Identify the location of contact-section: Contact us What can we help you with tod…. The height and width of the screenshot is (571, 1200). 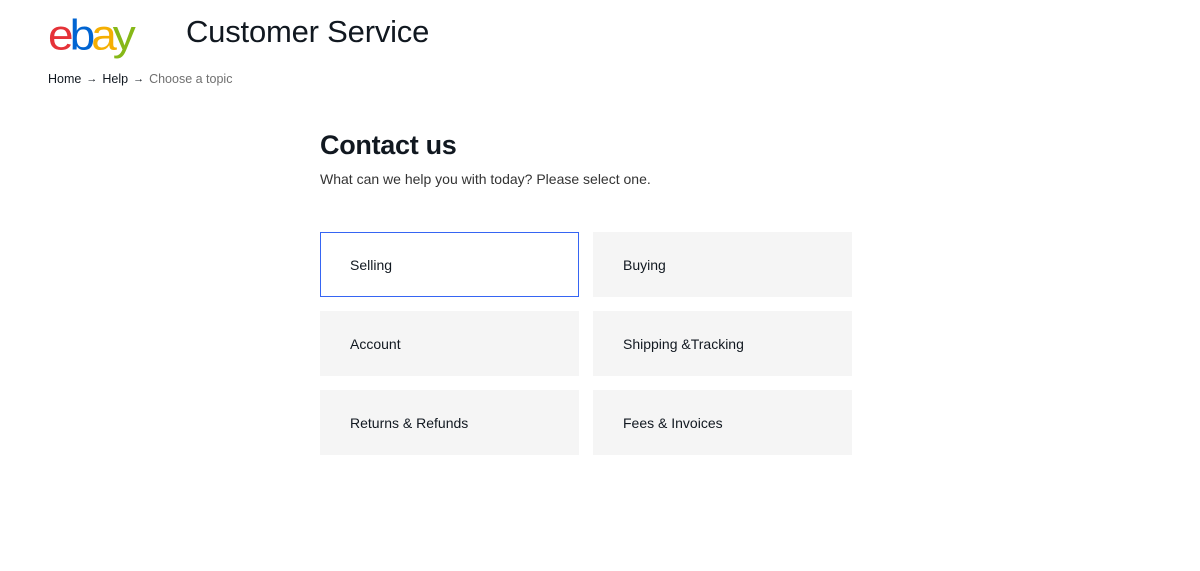
(590, 158).